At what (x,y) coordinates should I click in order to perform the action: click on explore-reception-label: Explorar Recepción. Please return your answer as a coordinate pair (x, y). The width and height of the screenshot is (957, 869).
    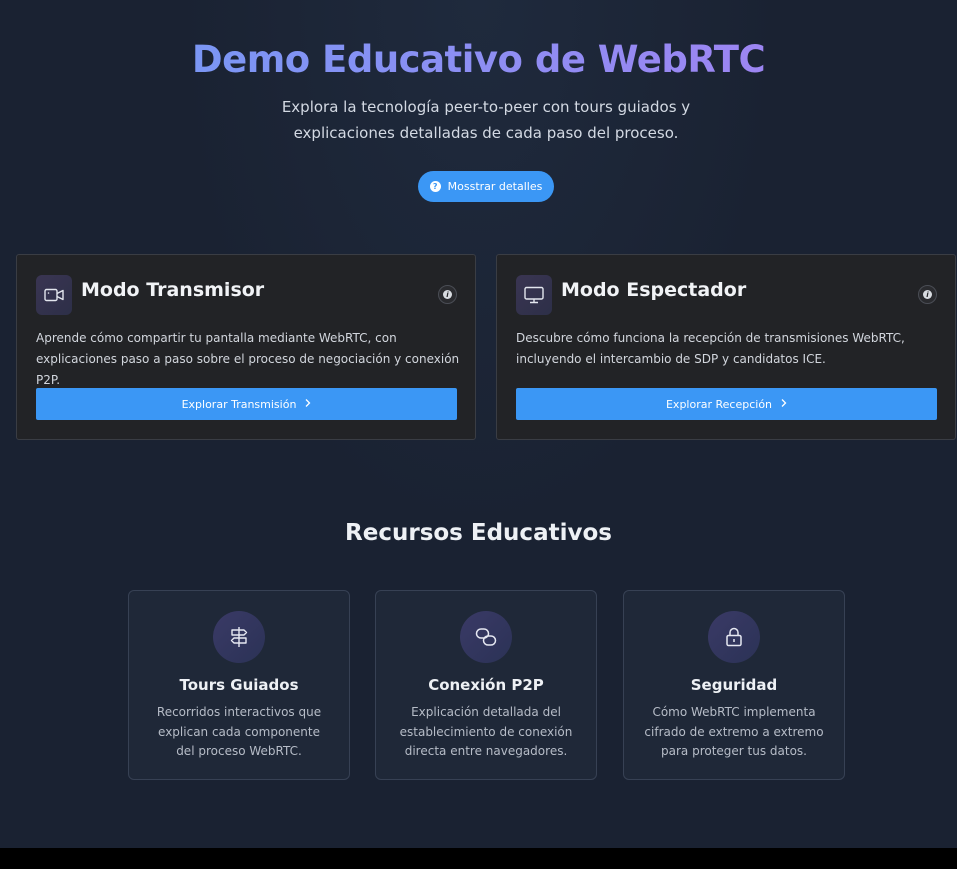
    Looking at the image, I should click on (719, 404).